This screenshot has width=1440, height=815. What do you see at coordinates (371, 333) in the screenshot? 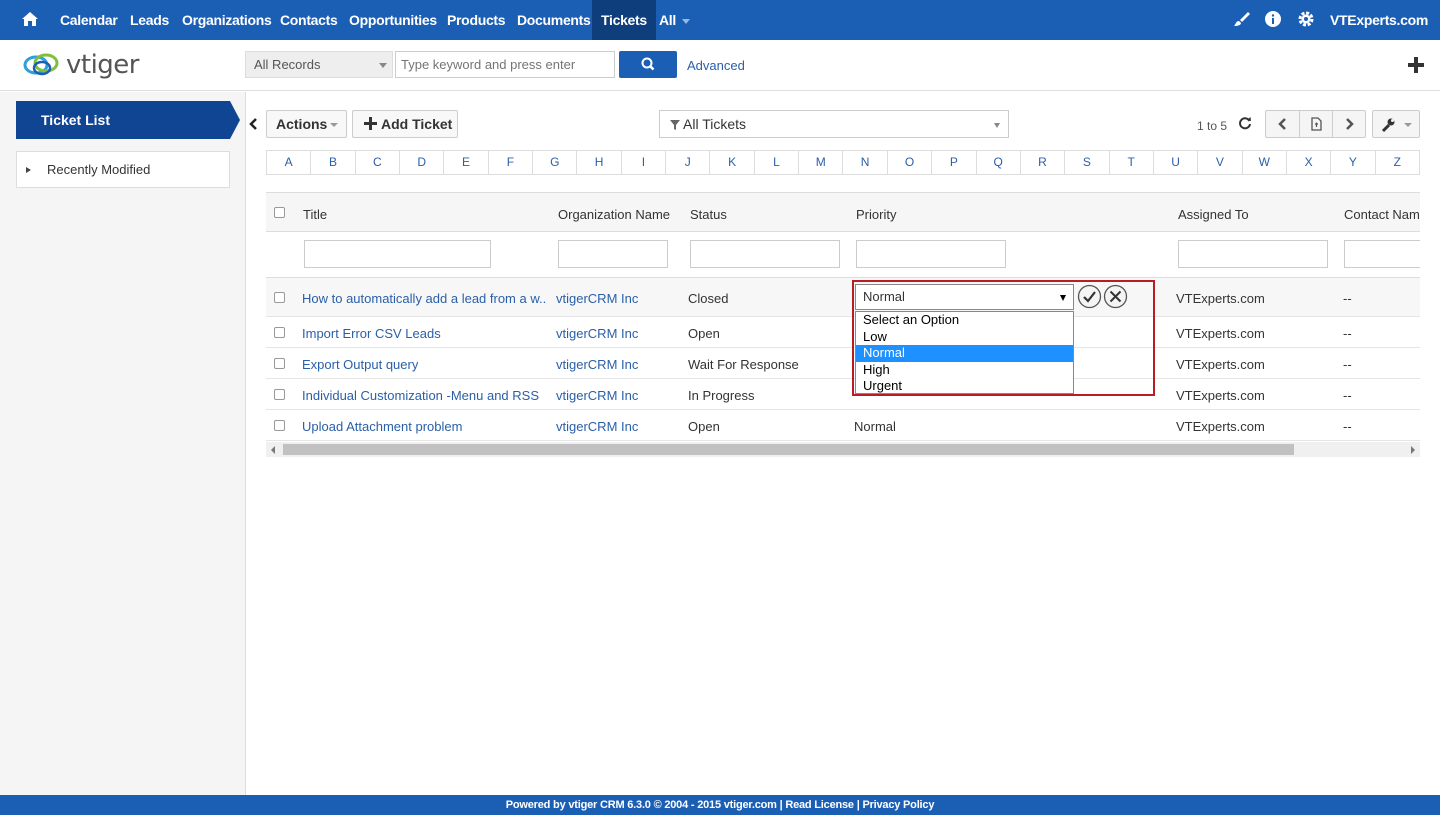
I see `ticket-title-link: Import Error CSV Leads` at bounding box center [371, 333].